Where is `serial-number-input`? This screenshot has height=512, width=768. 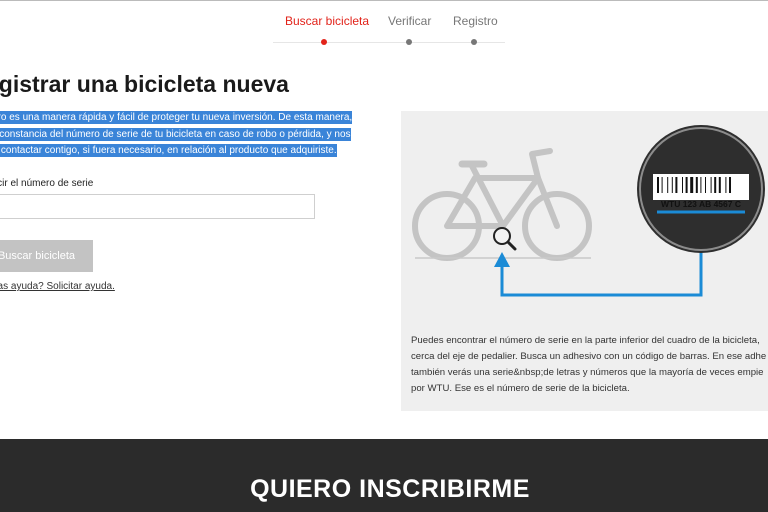
serial-number-input is located at coordinates (157, 206).